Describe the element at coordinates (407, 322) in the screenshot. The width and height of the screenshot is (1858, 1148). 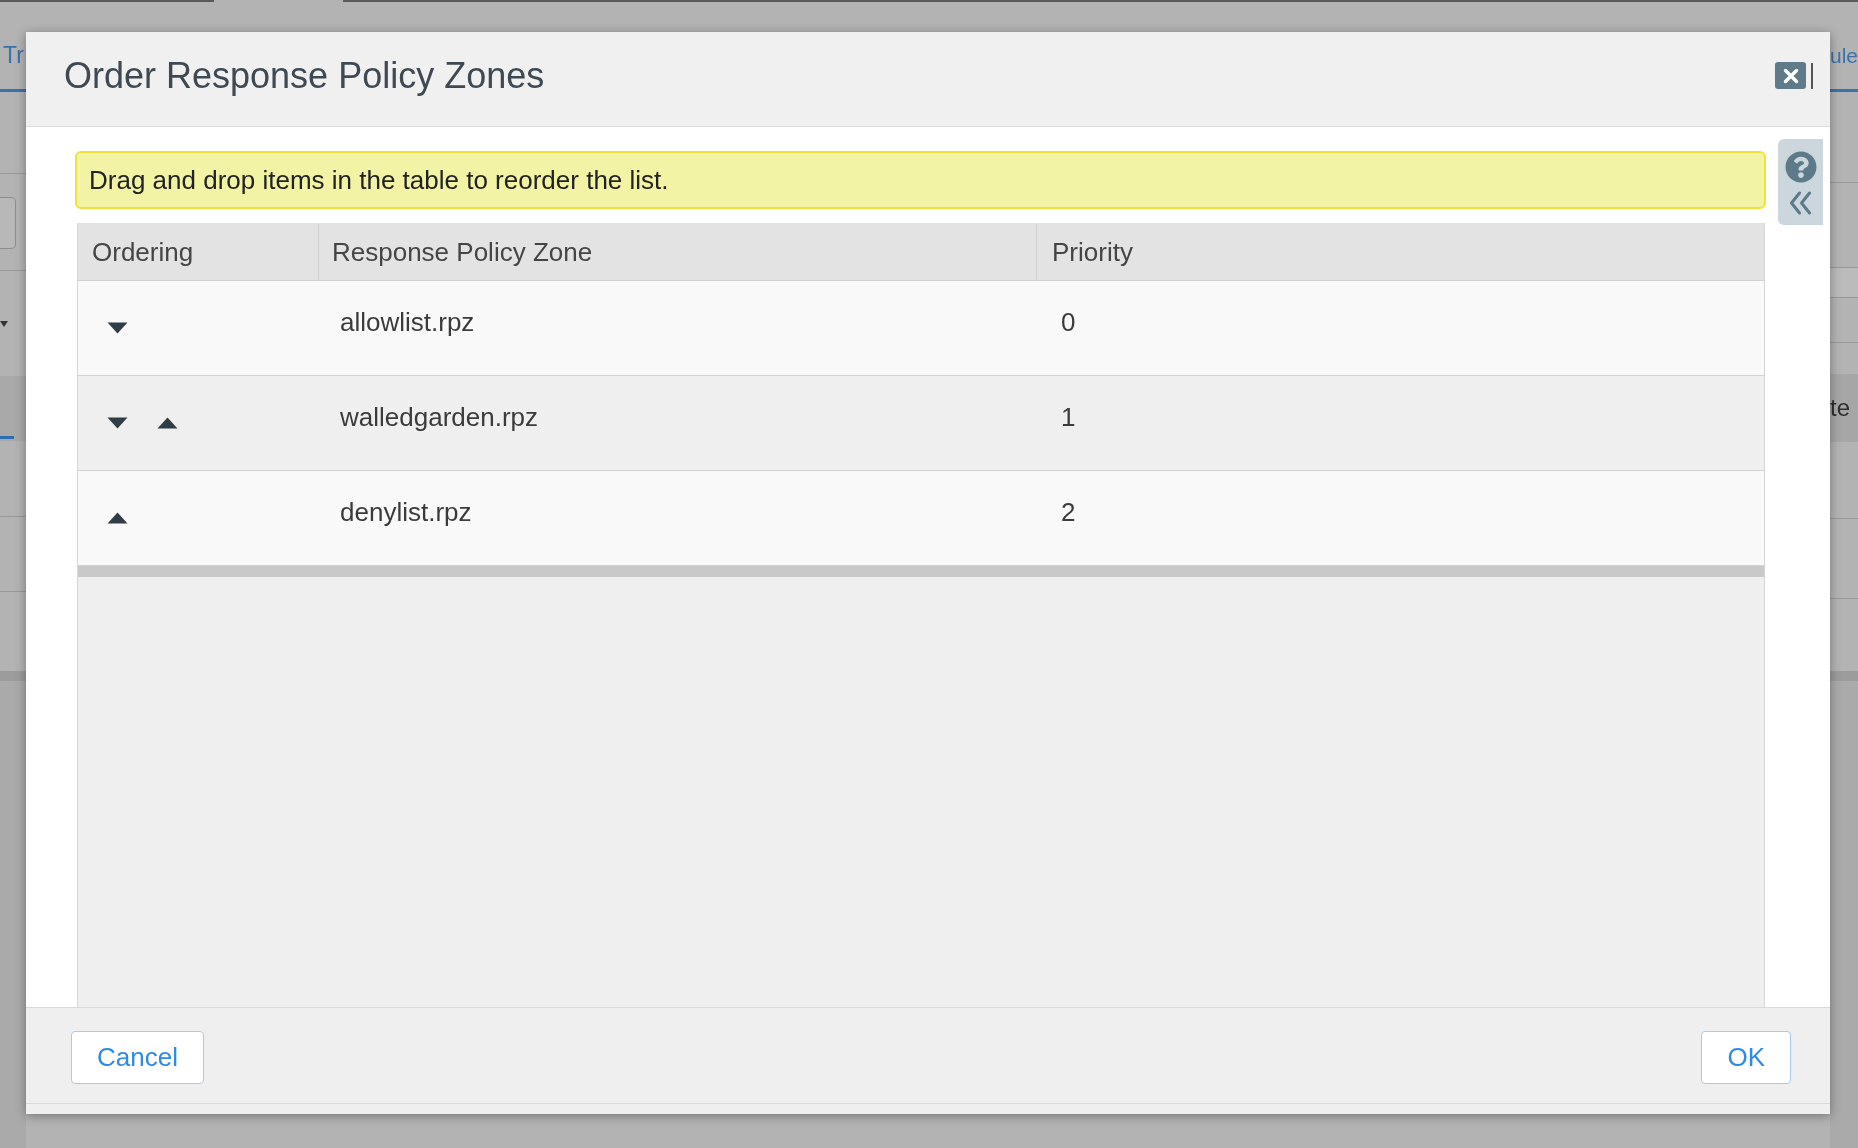
I see `table-cell-text: allowlist.rpz` at that location.